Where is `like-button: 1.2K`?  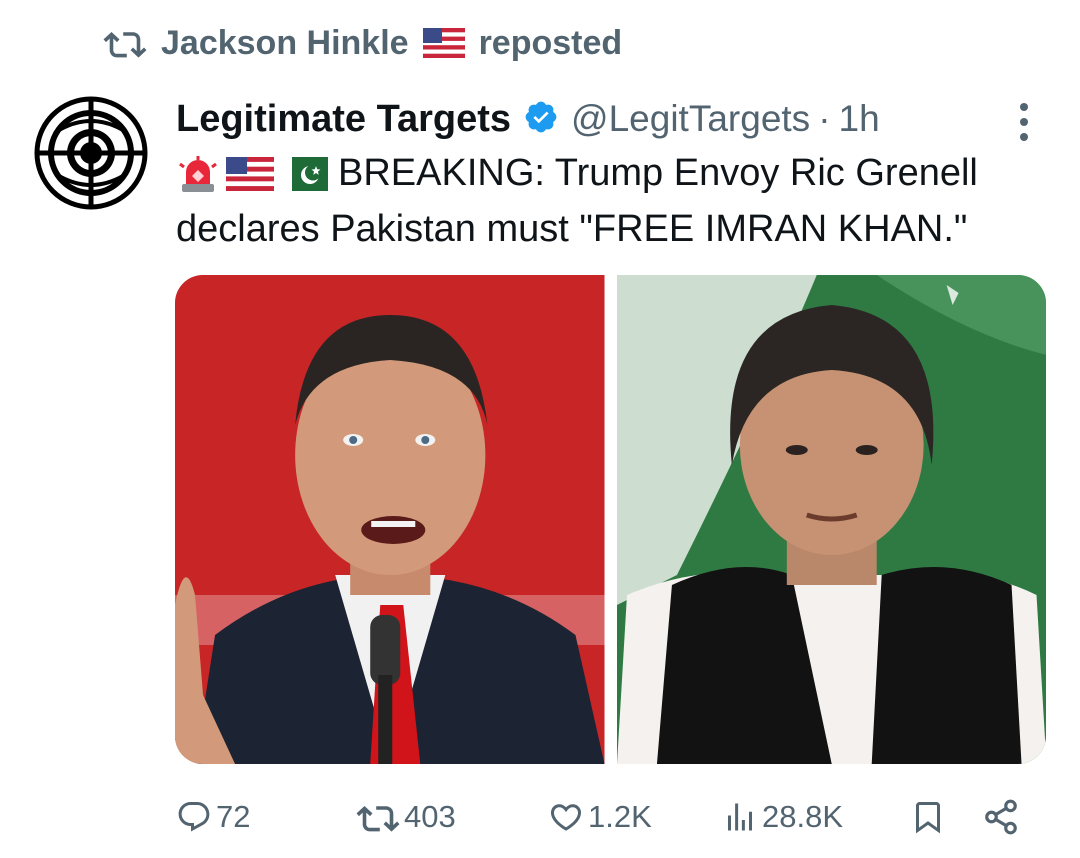
like-button: 1.2K is located at coordinates (600, 817).